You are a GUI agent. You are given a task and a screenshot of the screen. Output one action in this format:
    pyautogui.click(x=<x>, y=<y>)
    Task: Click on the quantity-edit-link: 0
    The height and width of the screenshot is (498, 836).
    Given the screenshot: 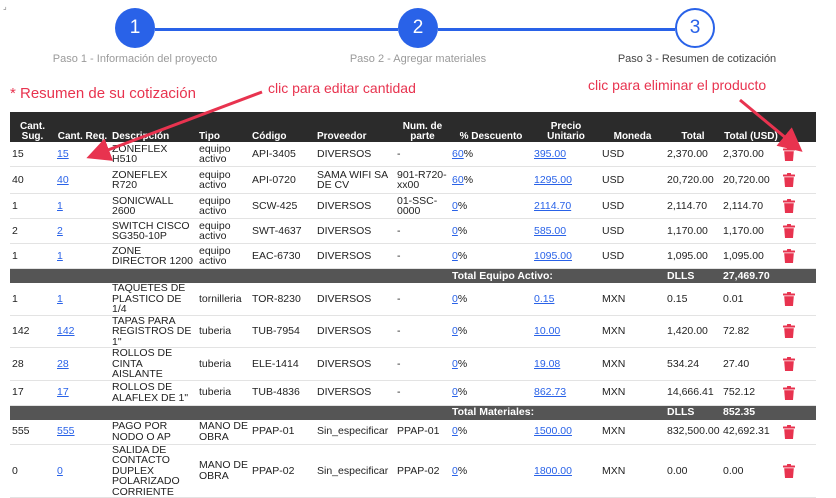 What is the action you would take?
    pyautogui.click(x=60, y=471)
    